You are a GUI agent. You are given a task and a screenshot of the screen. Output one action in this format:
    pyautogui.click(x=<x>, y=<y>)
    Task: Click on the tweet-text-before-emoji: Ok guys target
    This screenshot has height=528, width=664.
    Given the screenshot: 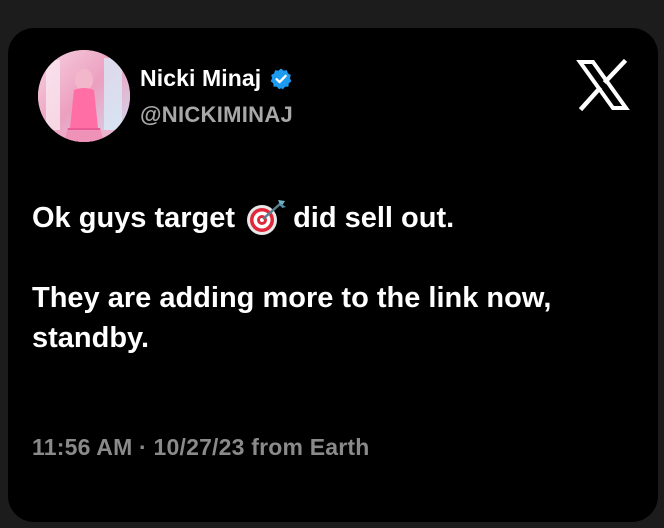 What is the action you would take?
    pyautogui.click(x=134, y=218)
    